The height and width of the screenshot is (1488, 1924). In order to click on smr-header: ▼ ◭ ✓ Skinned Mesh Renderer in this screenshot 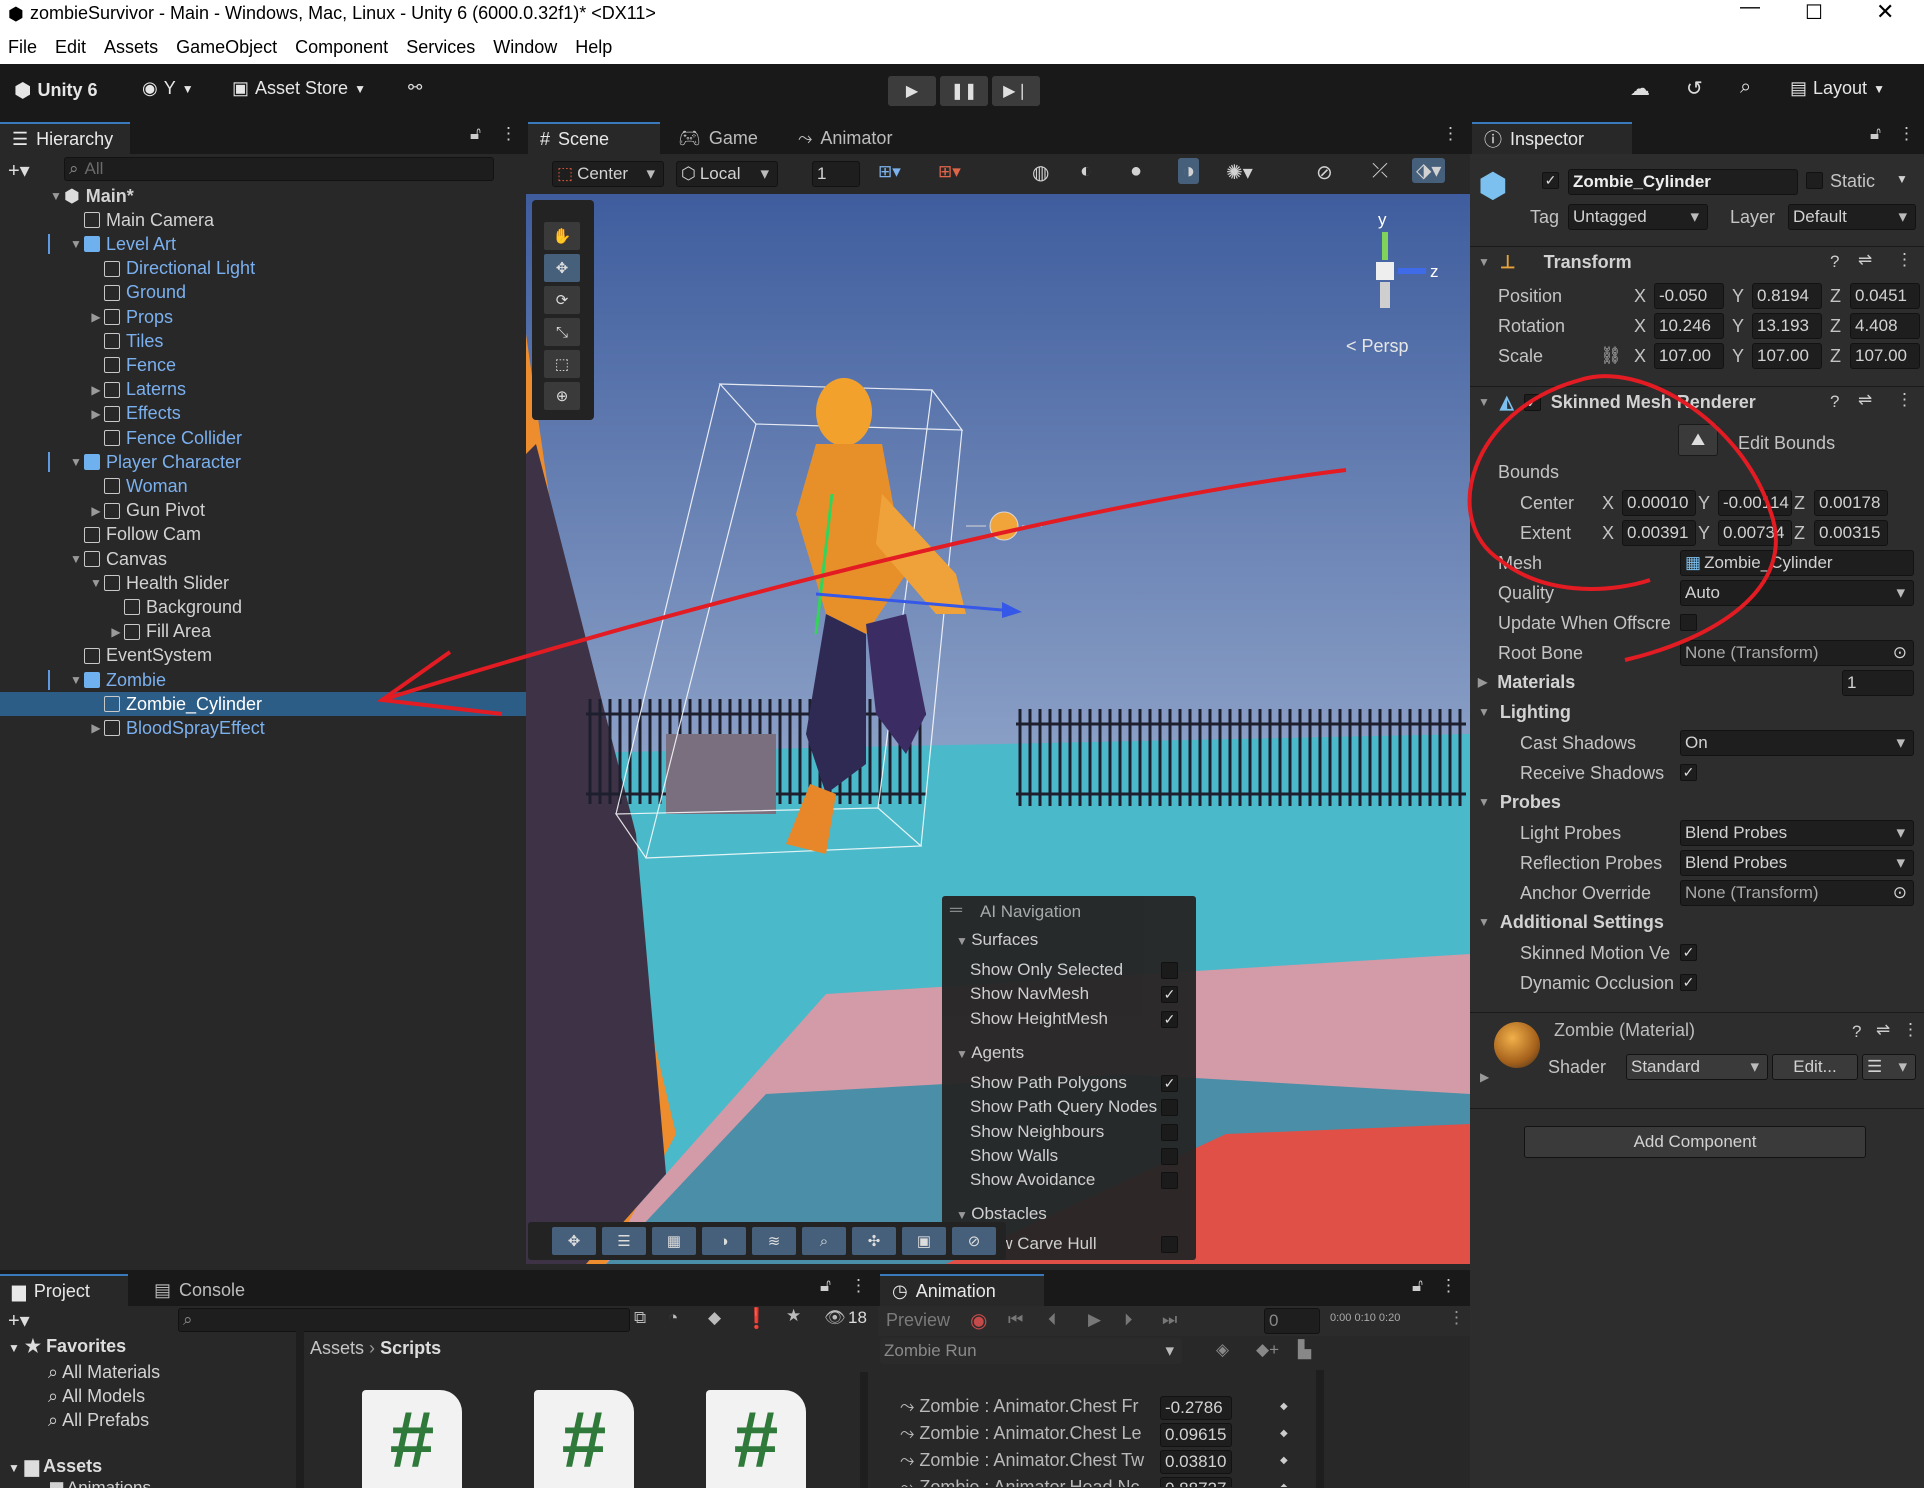, I will do `click(1660, 402)`.